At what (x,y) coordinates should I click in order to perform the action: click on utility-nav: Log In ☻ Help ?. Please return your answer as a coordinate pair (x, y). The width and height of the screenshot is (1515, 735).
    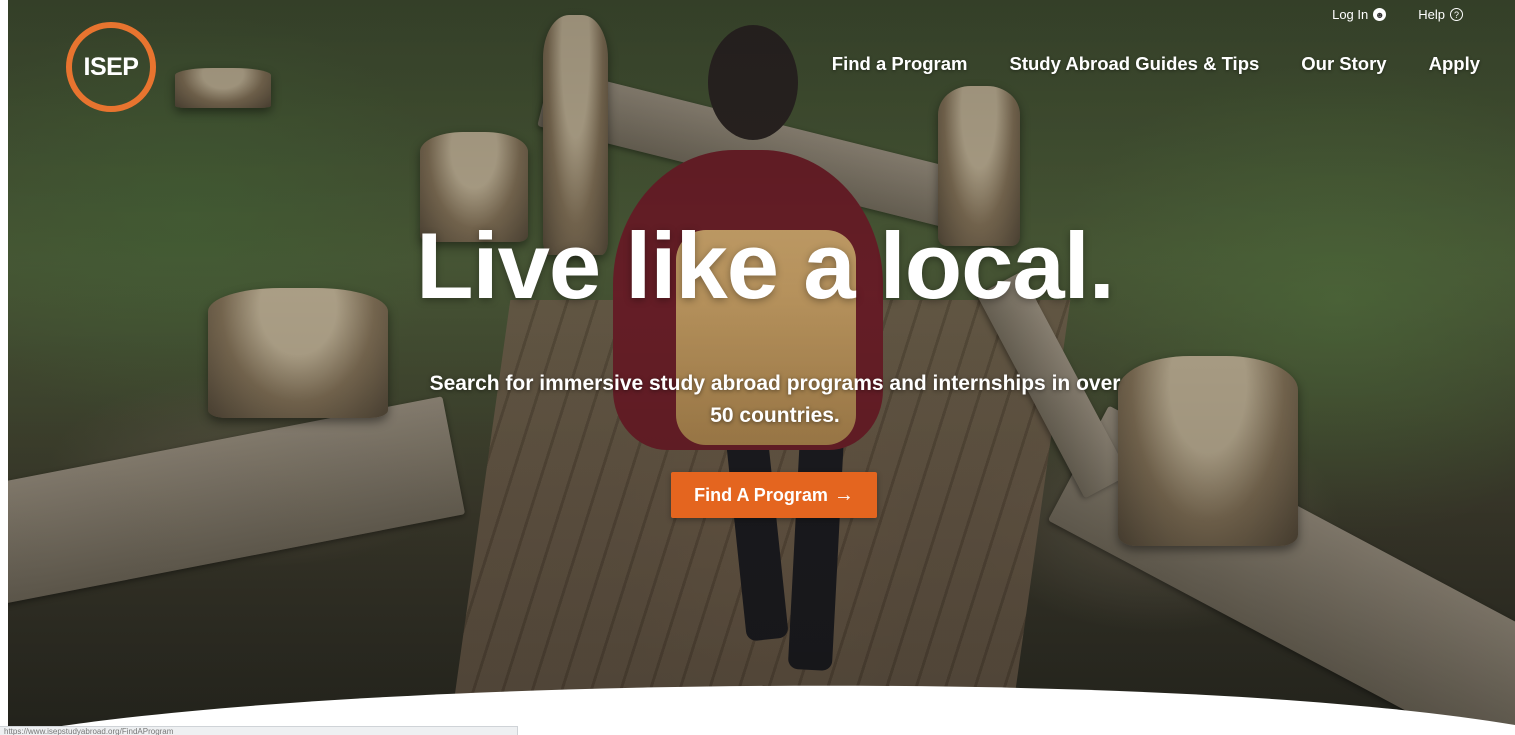
    Looking at the image, I should click on (1397, 14).